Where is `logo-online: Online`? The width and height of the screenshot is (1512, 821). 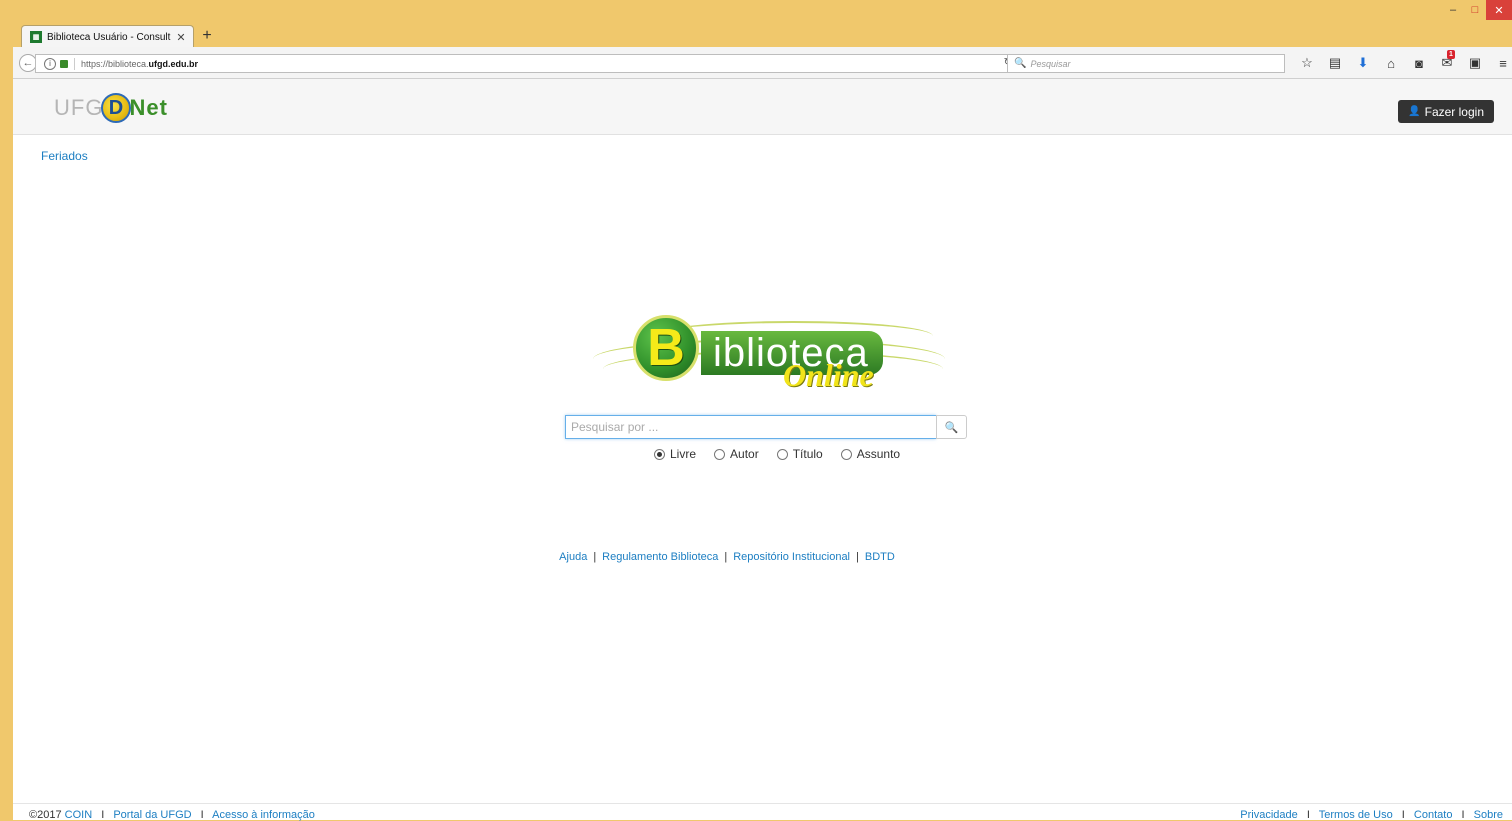 logo-online: Online is located at coordinates (828, 375).